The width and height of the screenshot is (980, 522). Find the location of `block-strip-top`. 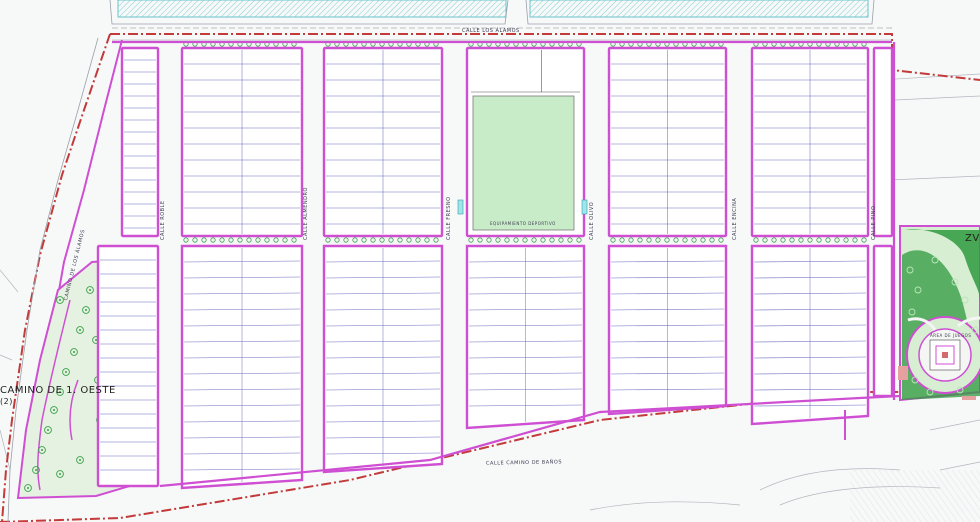

block-strip-top is located at coordinates (140, 142).